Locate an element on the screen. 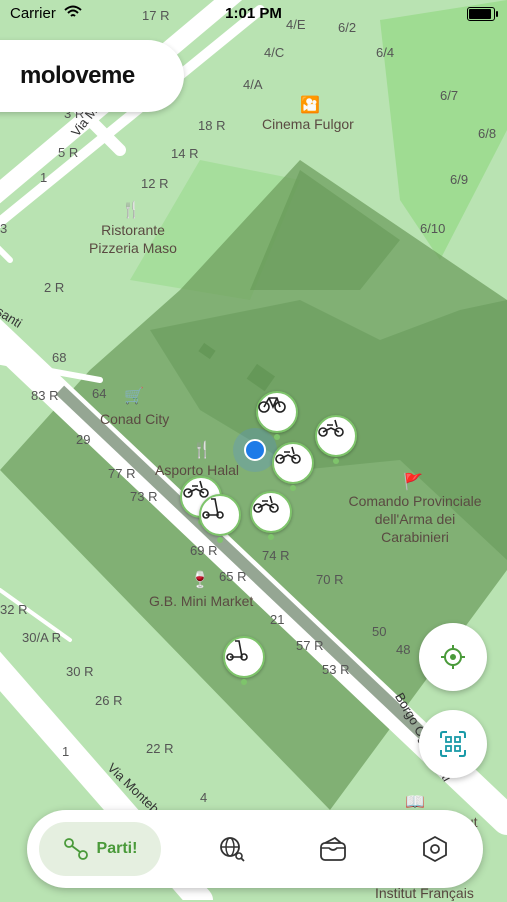  nav-explore-tab is located at coordinates (232, 849).